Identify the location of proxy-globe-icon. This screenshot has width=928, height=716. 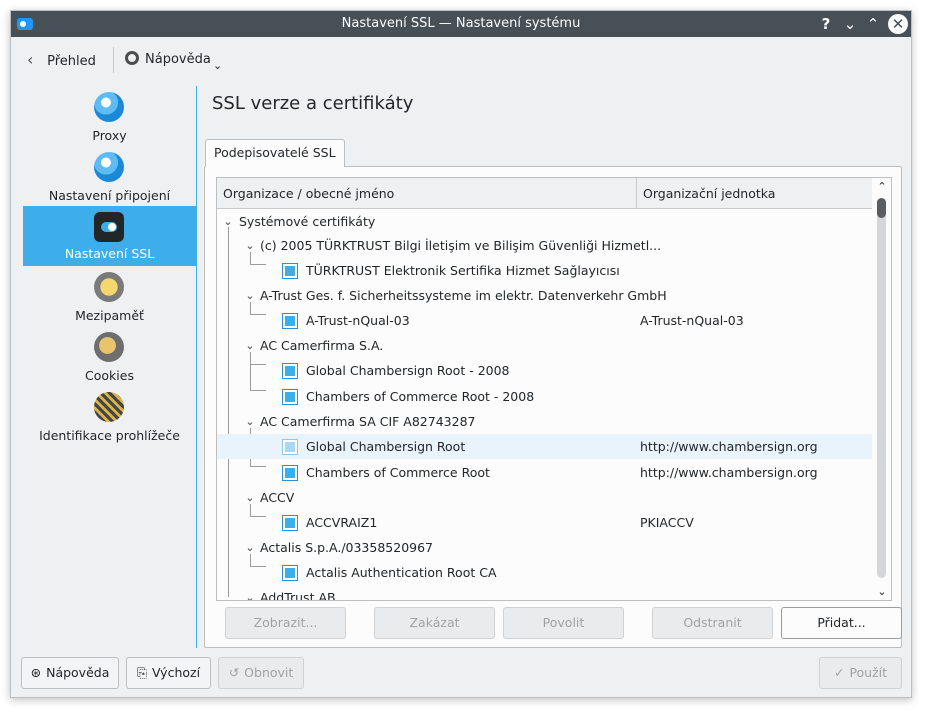
(109, 107).